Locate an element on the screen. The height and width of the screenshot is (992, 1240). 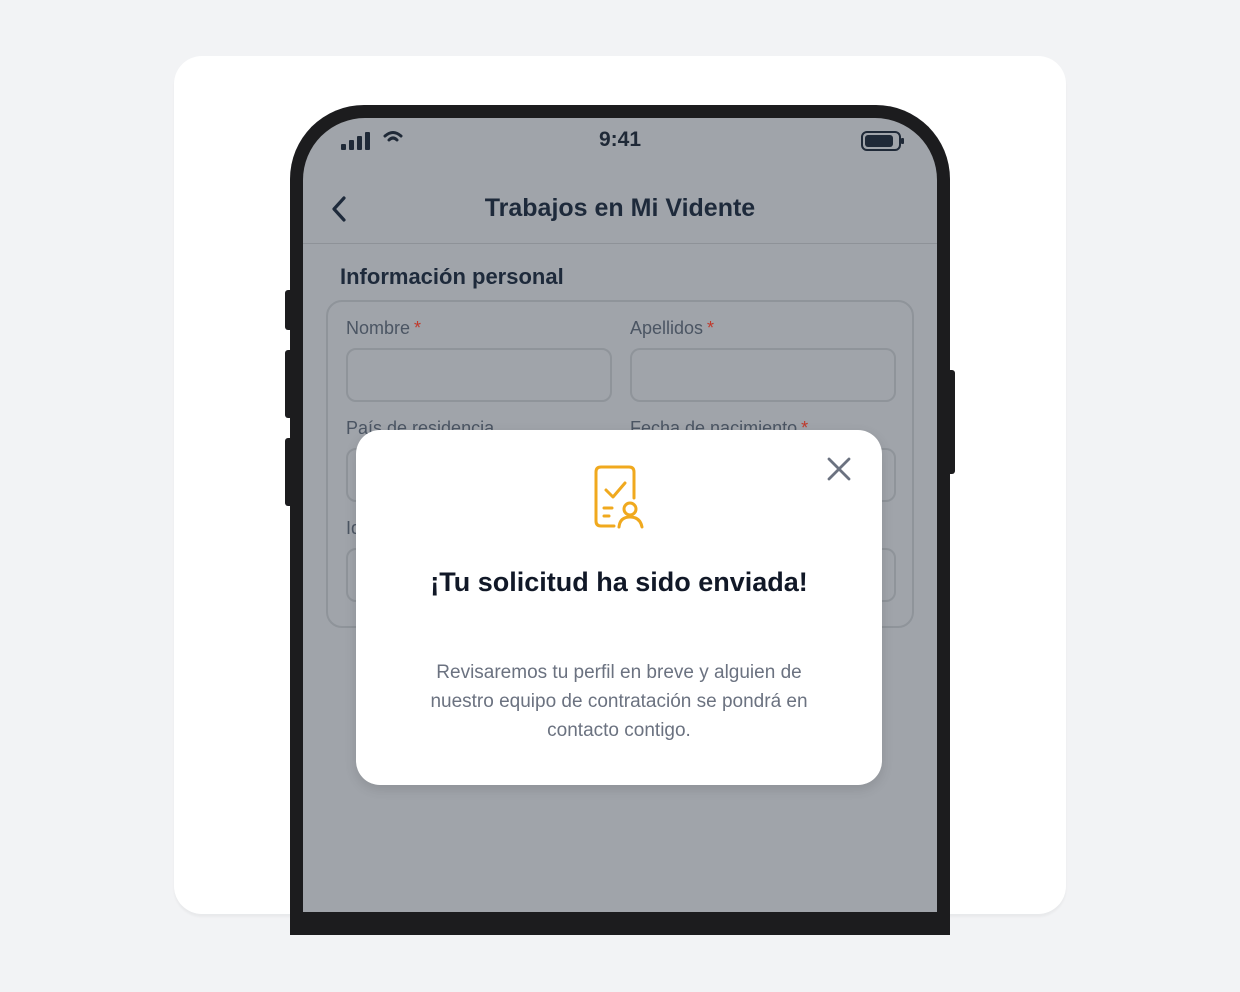
close-icon is located at coordinates (839, 469).